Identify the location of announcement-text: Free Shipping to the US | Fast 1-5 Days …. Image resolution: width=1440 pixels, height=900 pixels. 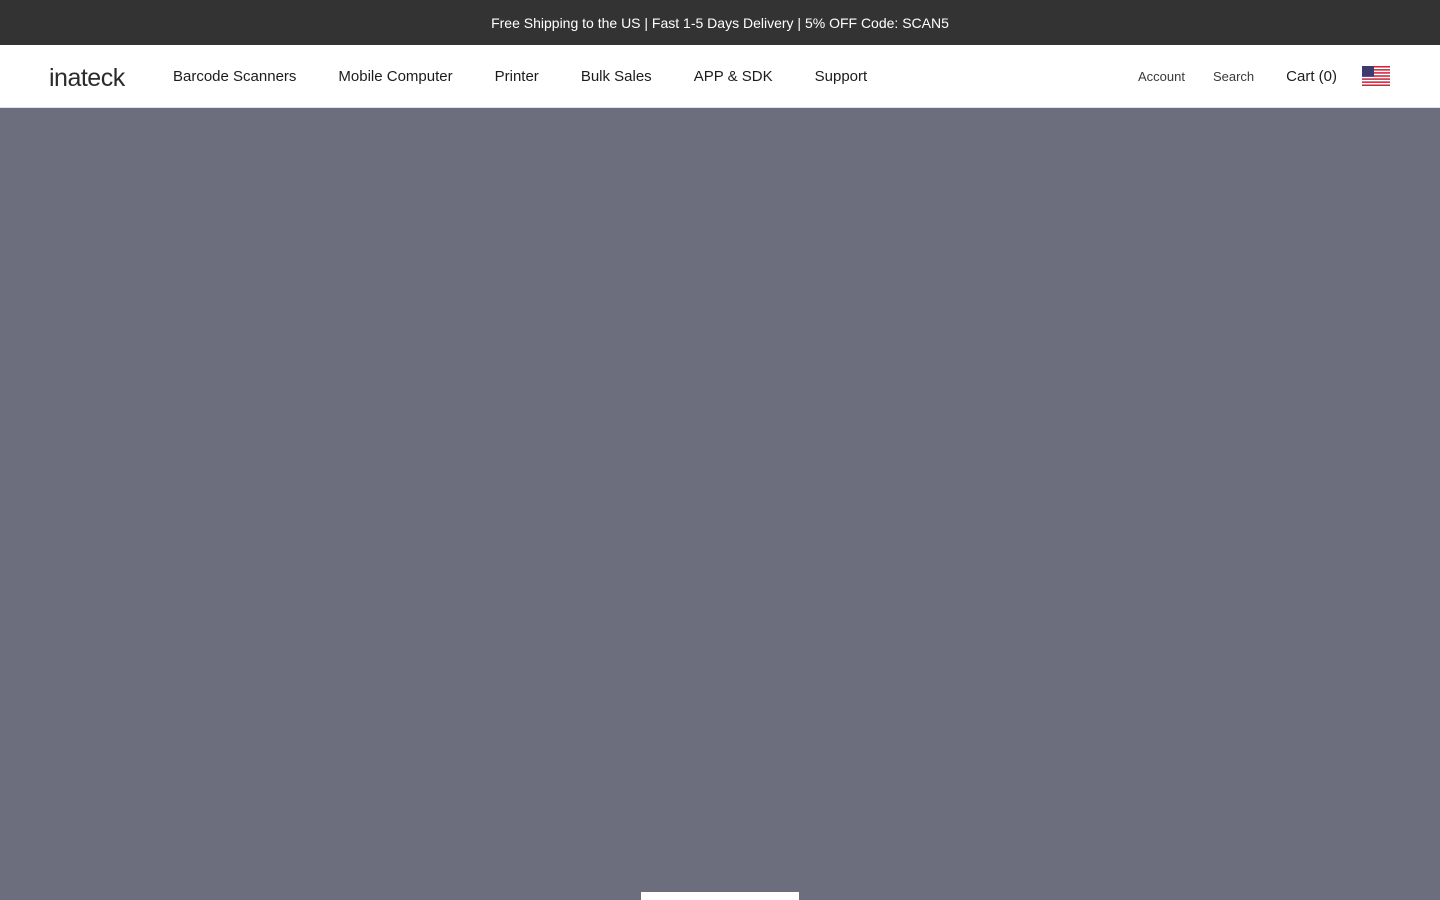
(720, 22).